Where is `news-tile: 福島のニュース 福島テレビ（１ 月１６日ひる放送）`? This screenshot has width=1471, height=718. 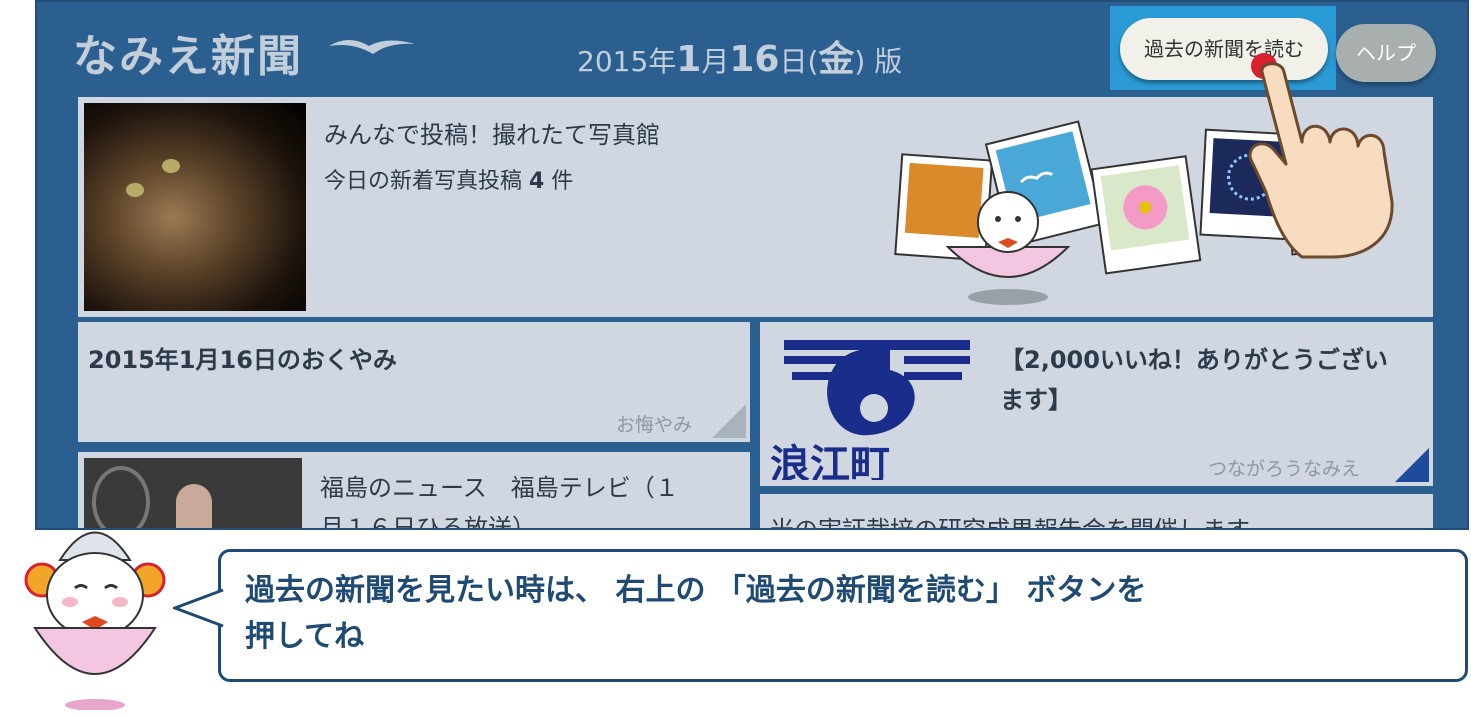 news-tile: 福島のニュース 福島テレビ（１ 月１６日ひる放送） is located at coordinates (414, 491).